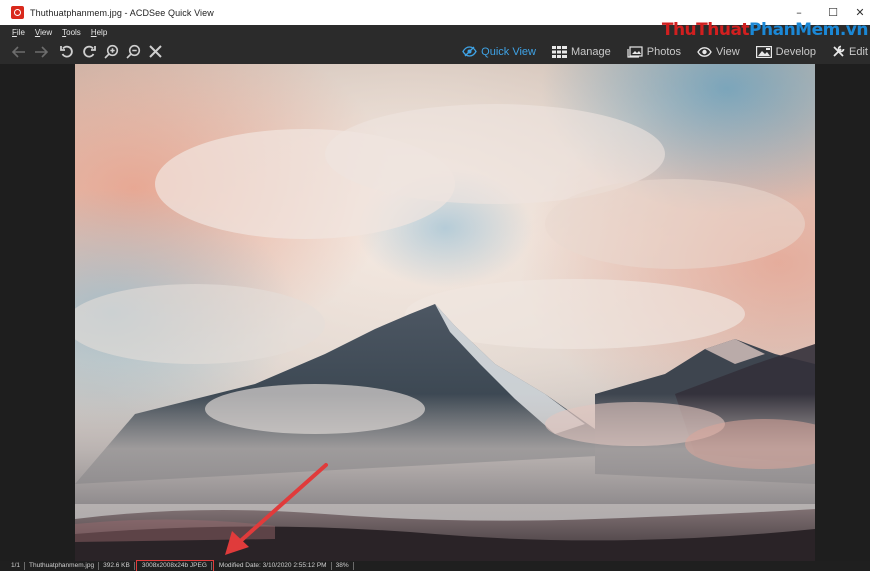 The image size is (870, 571). I want to click on zoom-out-icon, so click(133, 52).